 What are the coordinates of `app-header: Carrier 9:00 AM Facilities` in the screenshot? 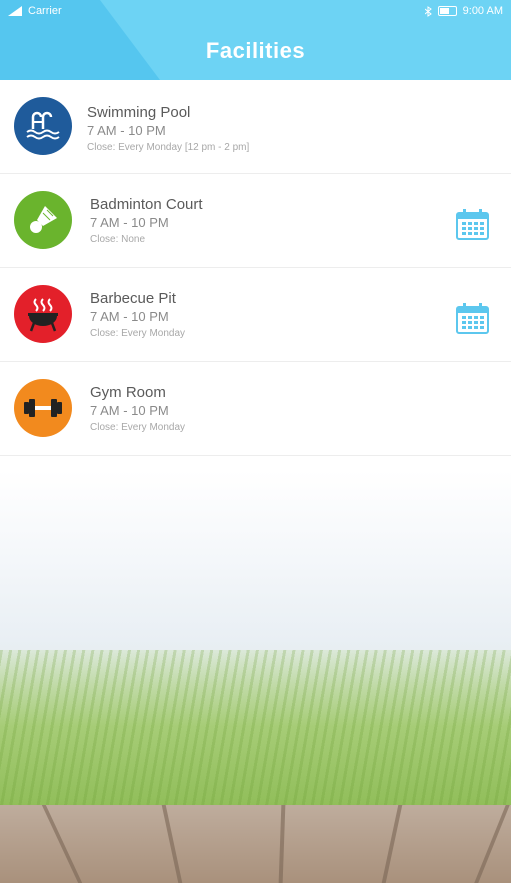 It's located at (255, 40).